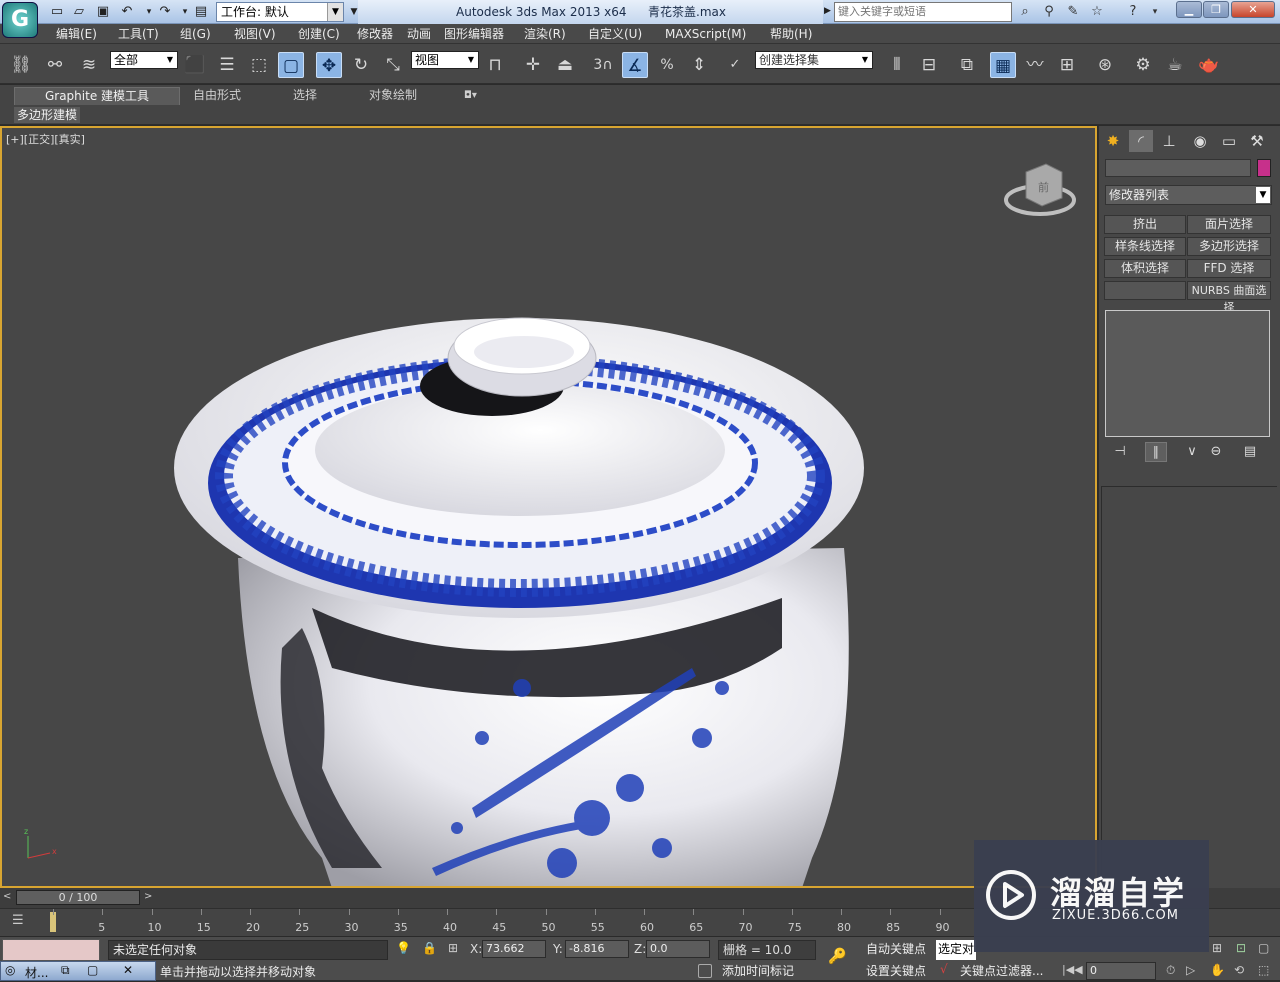 This screenshot has width=1280, height=982. I want to click on restore-task-icon: ⧉, so click(65, 970).